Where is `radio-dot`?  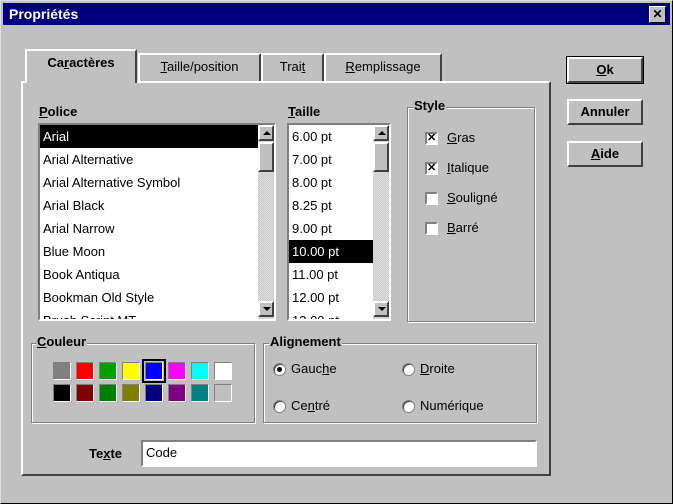 radio-dot is located at coordinates (279, 369).